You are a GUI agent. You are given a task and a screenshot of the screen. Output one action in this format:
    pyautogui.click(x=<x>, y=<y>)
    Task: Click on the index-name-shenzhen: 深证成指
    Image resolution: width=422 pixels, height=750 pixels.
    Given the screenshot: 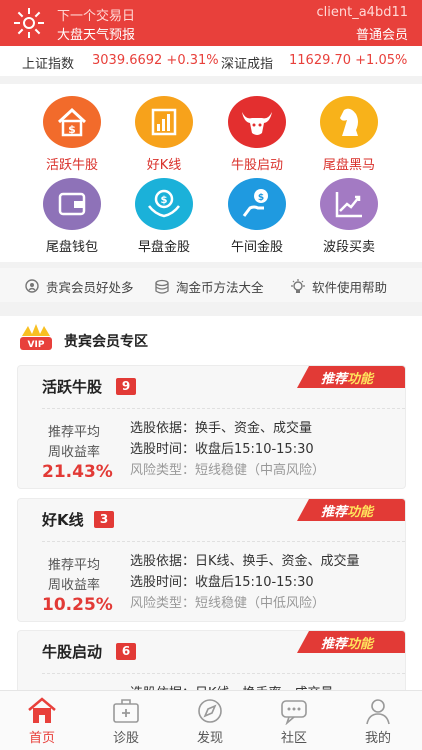 What is the action you would take?
    pyautogui.click(x=247, y=64)
    